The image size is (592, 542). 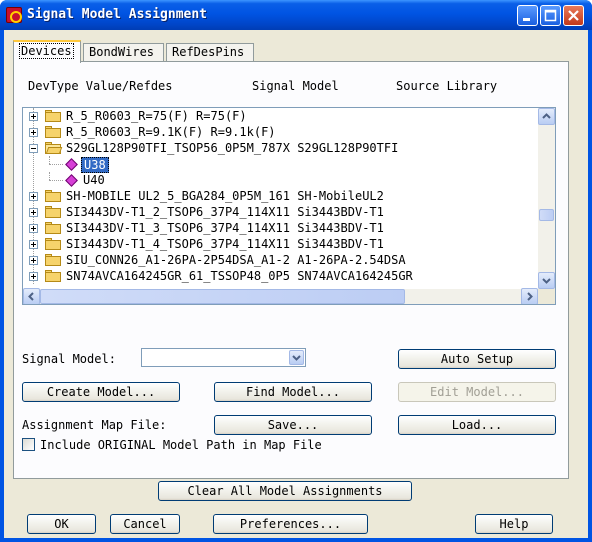 I want to click on include-original-path-label: Include ORIGINAL Model Path in Map File, so click(x=181, y=445).